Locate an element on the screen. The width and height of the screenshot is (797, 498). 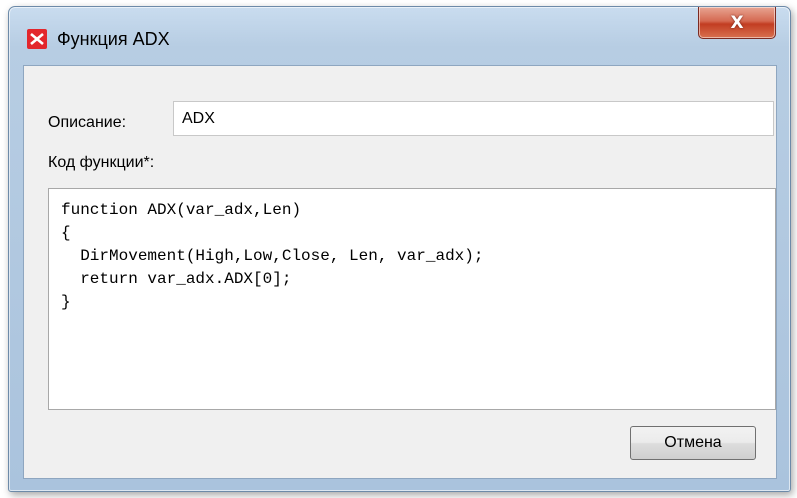
close-icon: X is located at coordinates (737, 22).